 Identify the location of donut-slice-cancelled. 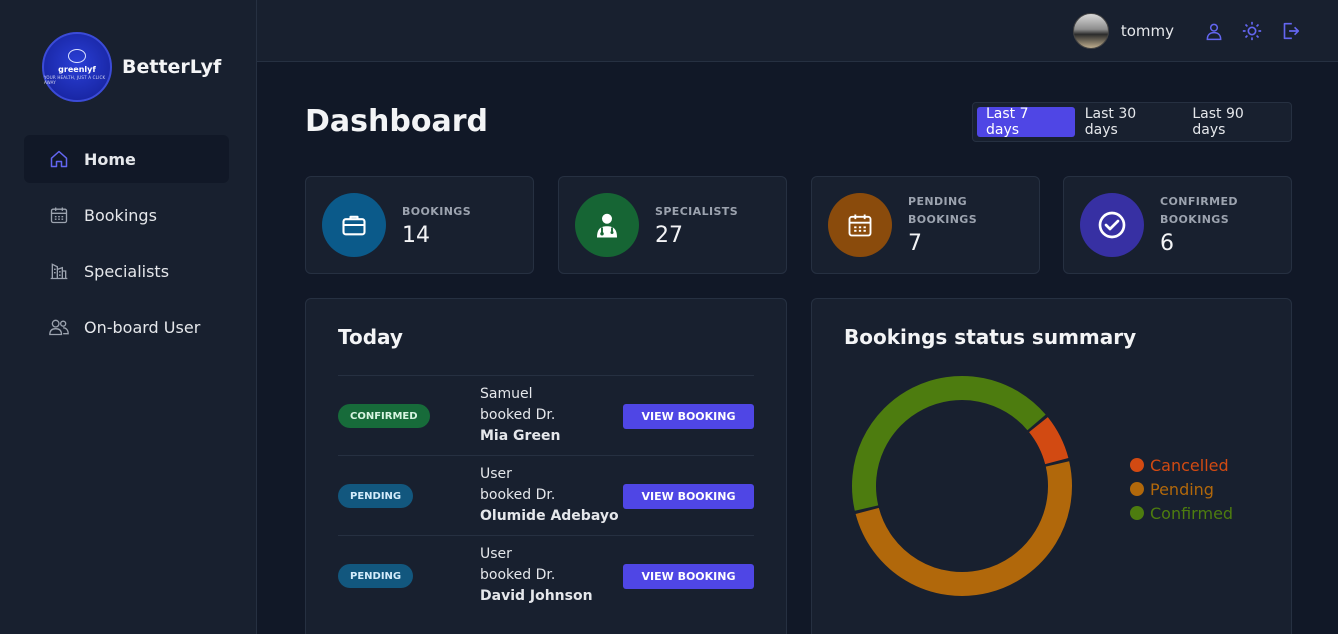
(1048, 441).